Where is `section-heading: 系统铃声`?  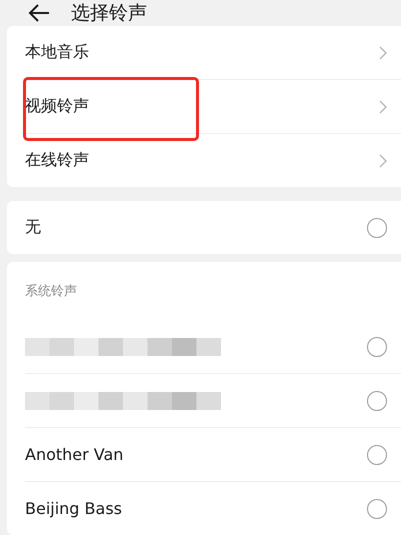
section-heading: 系统铃声 is located at coordinates (51, 292).